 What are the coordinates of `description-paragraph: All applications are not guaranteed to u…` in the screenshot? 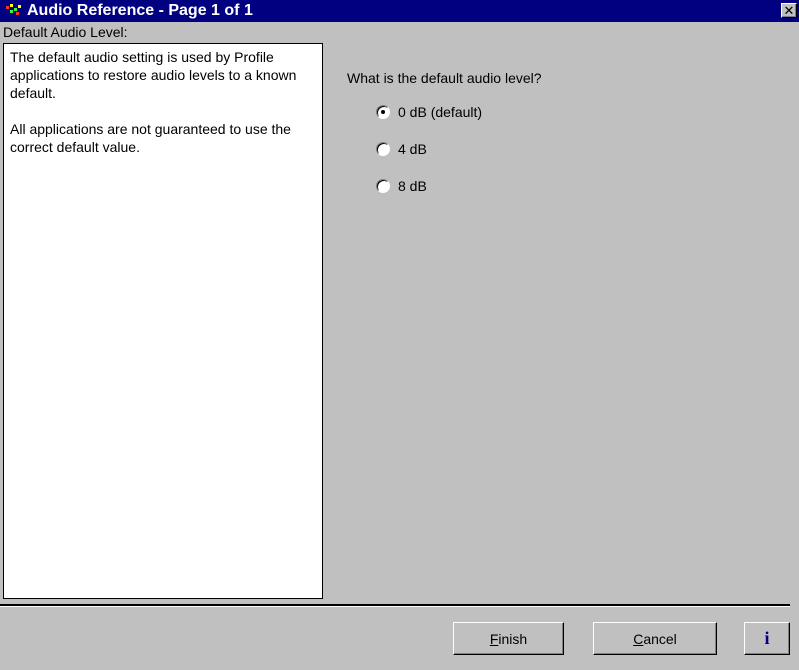 It's located at (150, 138).